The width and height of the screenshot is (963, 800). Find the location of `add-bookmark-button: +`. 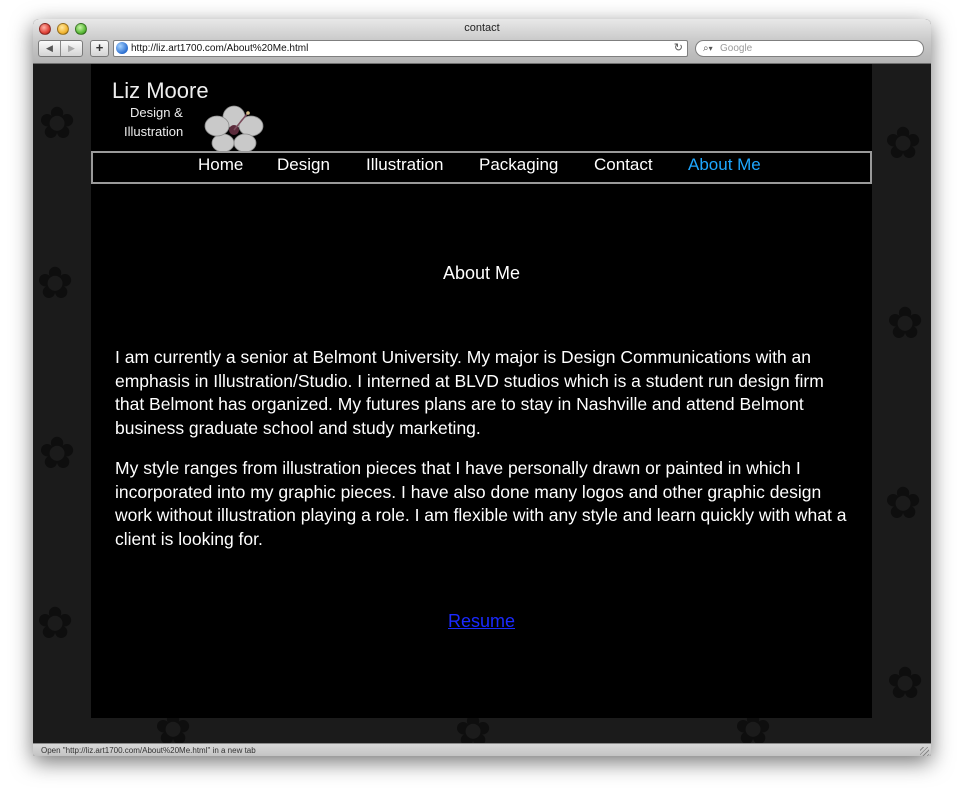

add-bookmark-button: + is located at coordinates (99, 48).